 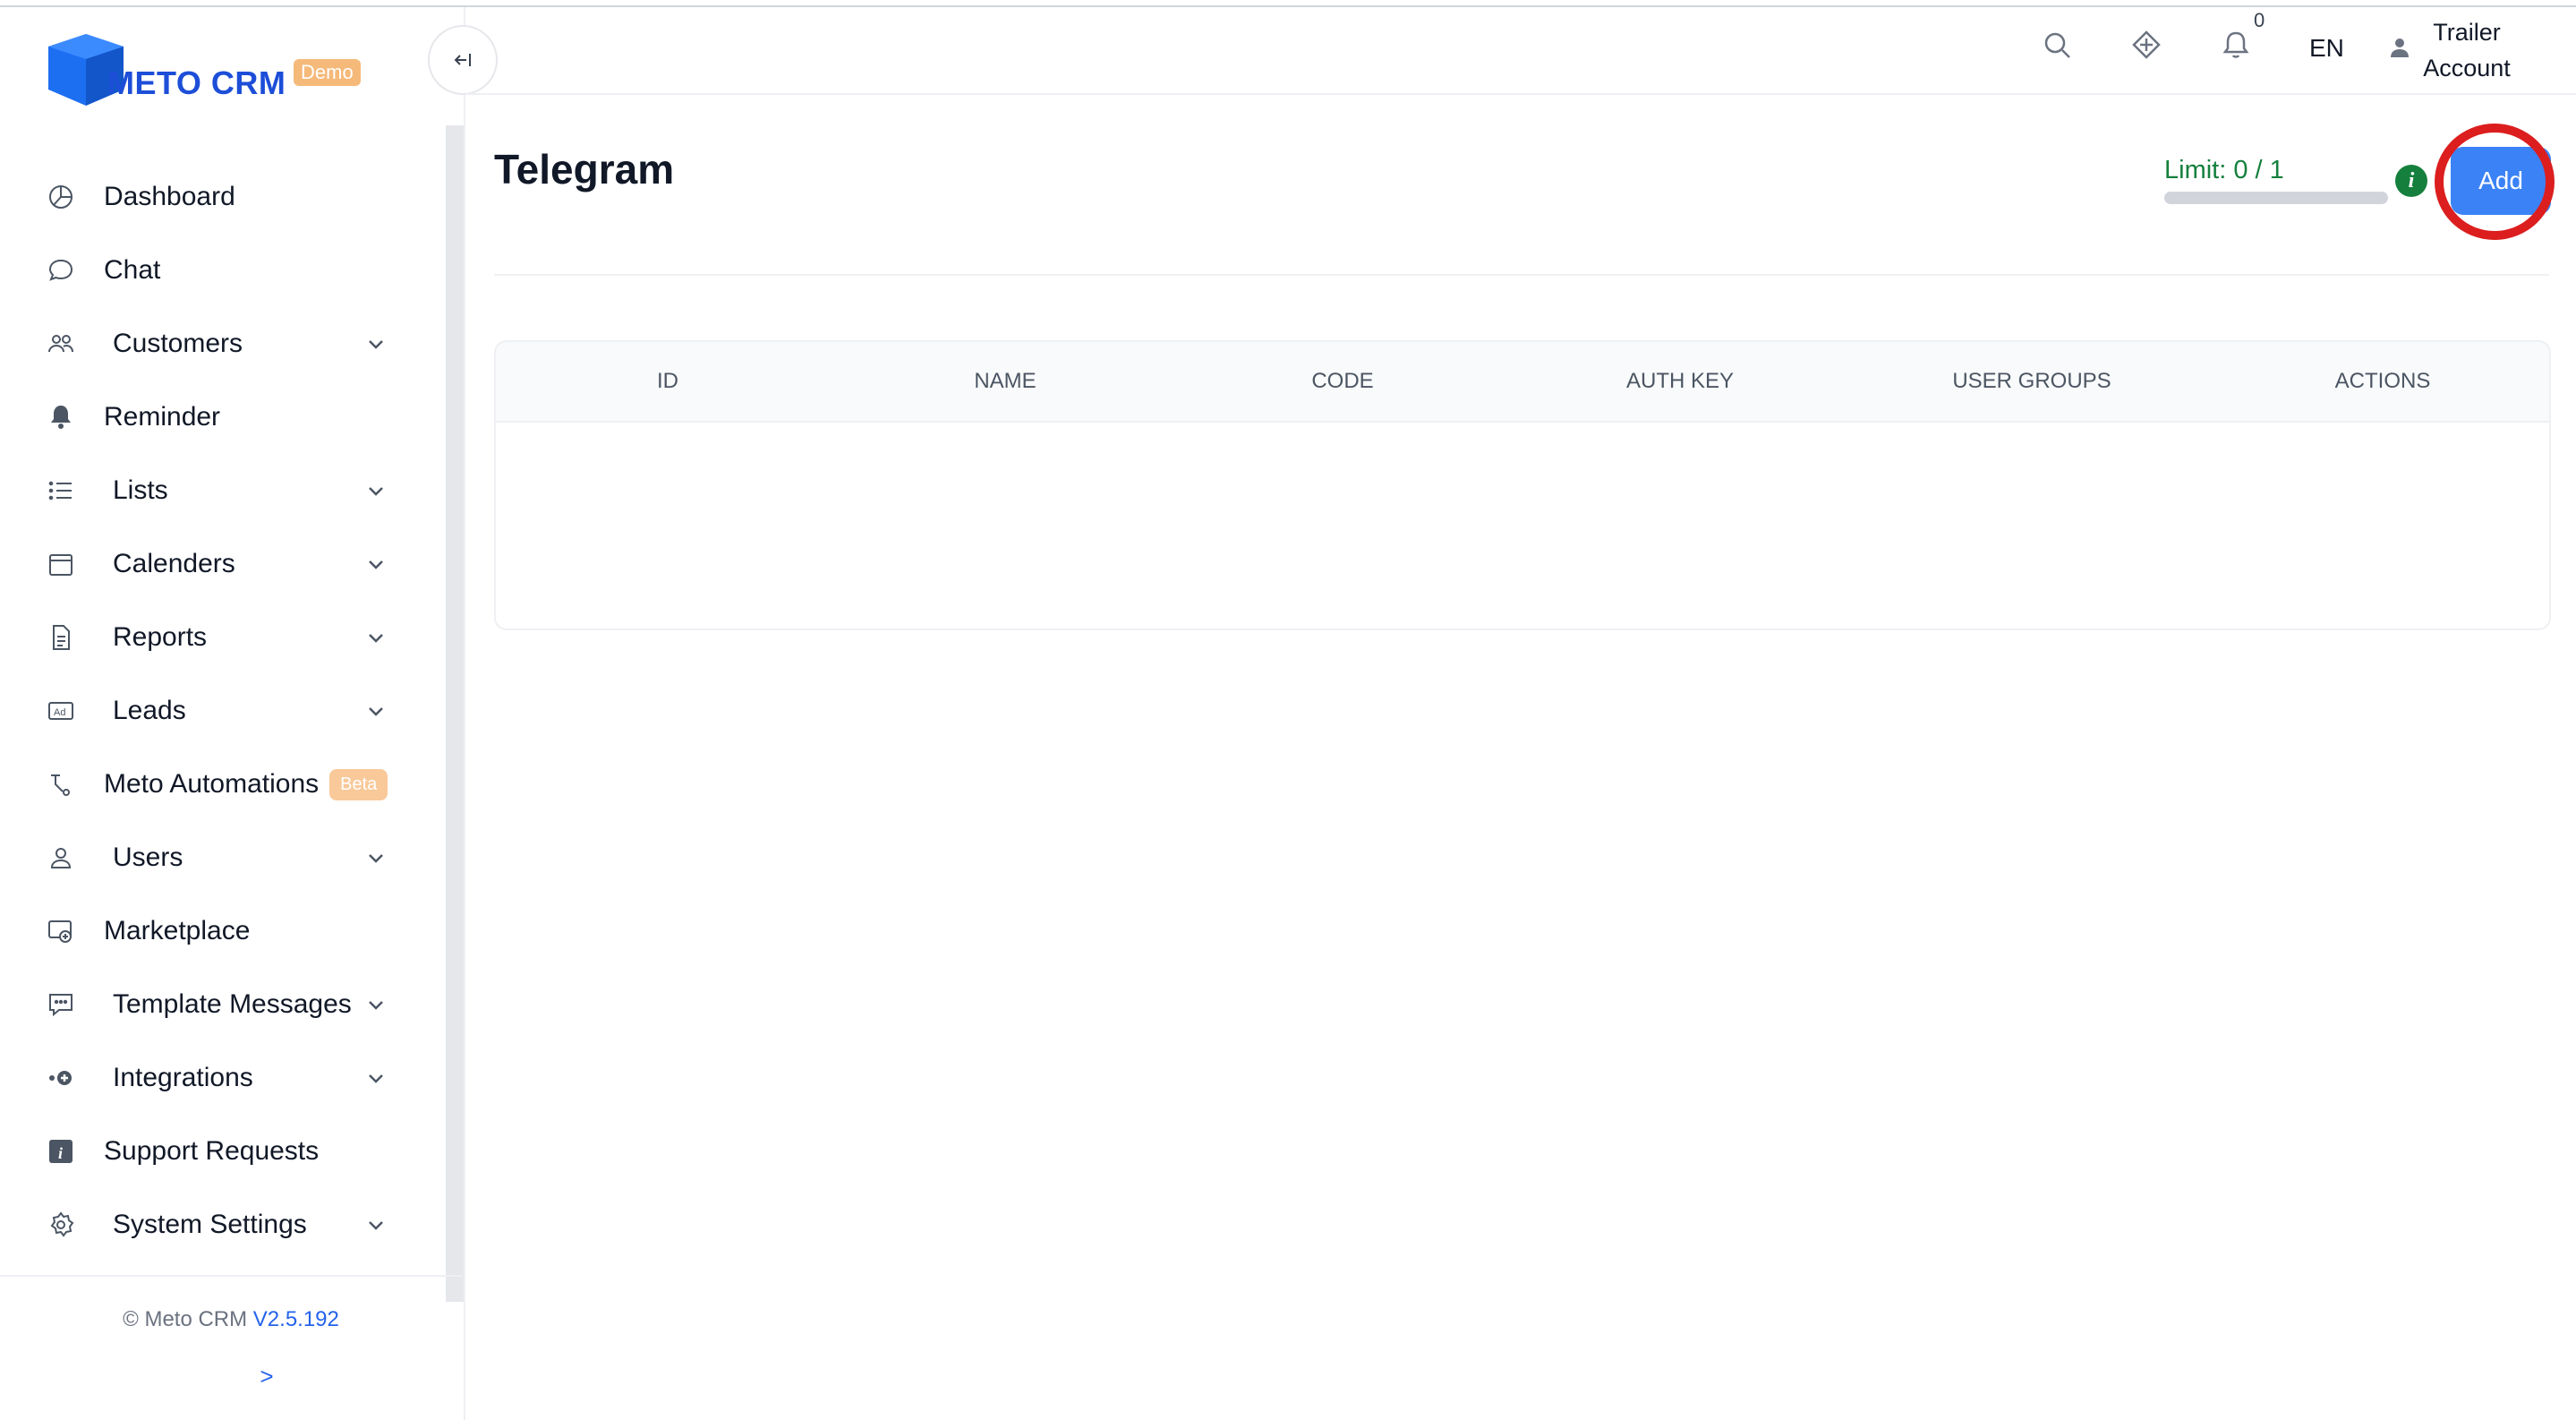 I want to click on copyright: © Meto CRM V2.5.192, so click(x=231, y=1319).